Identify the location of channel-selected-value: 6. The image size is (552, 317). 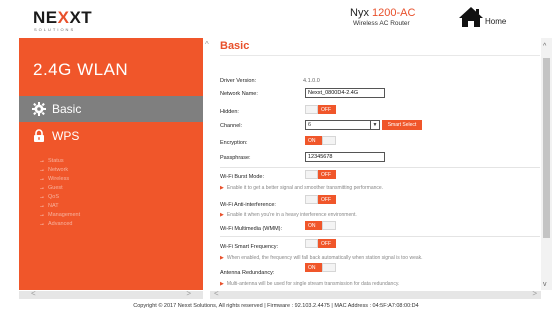
(310, 125).